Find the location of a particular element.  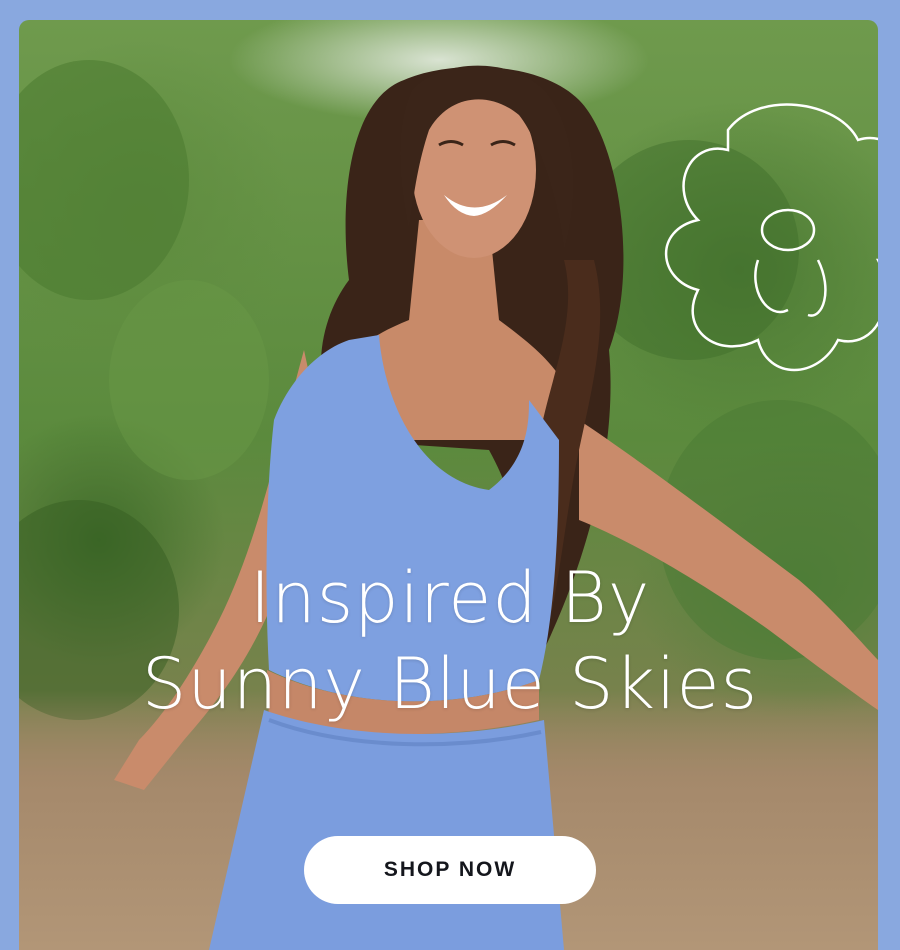

shop-now-button: SHOP NOW is located at coordinates (450, 870).